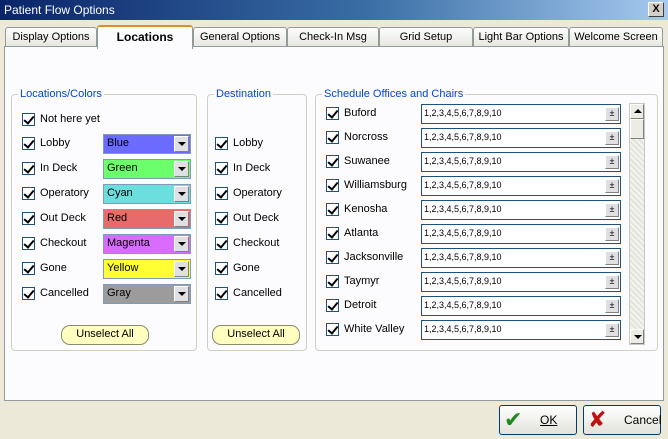  What do you see at coordinates (371, 186) in the screenshot?
I see `office-row: Williamsburg` at bounding box center [371, 186].